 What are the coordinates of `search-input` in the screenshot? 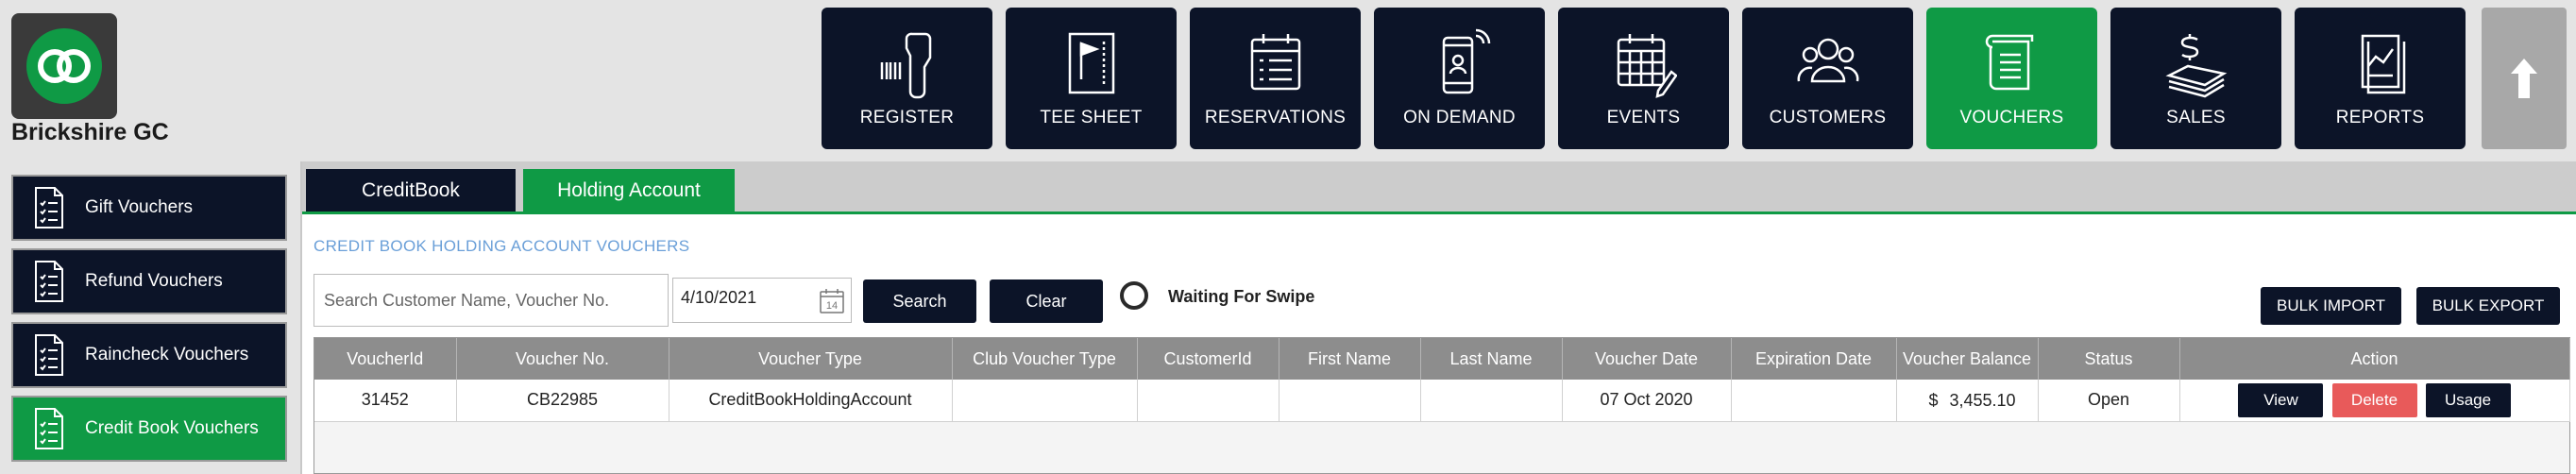 It's located at (491, 300).